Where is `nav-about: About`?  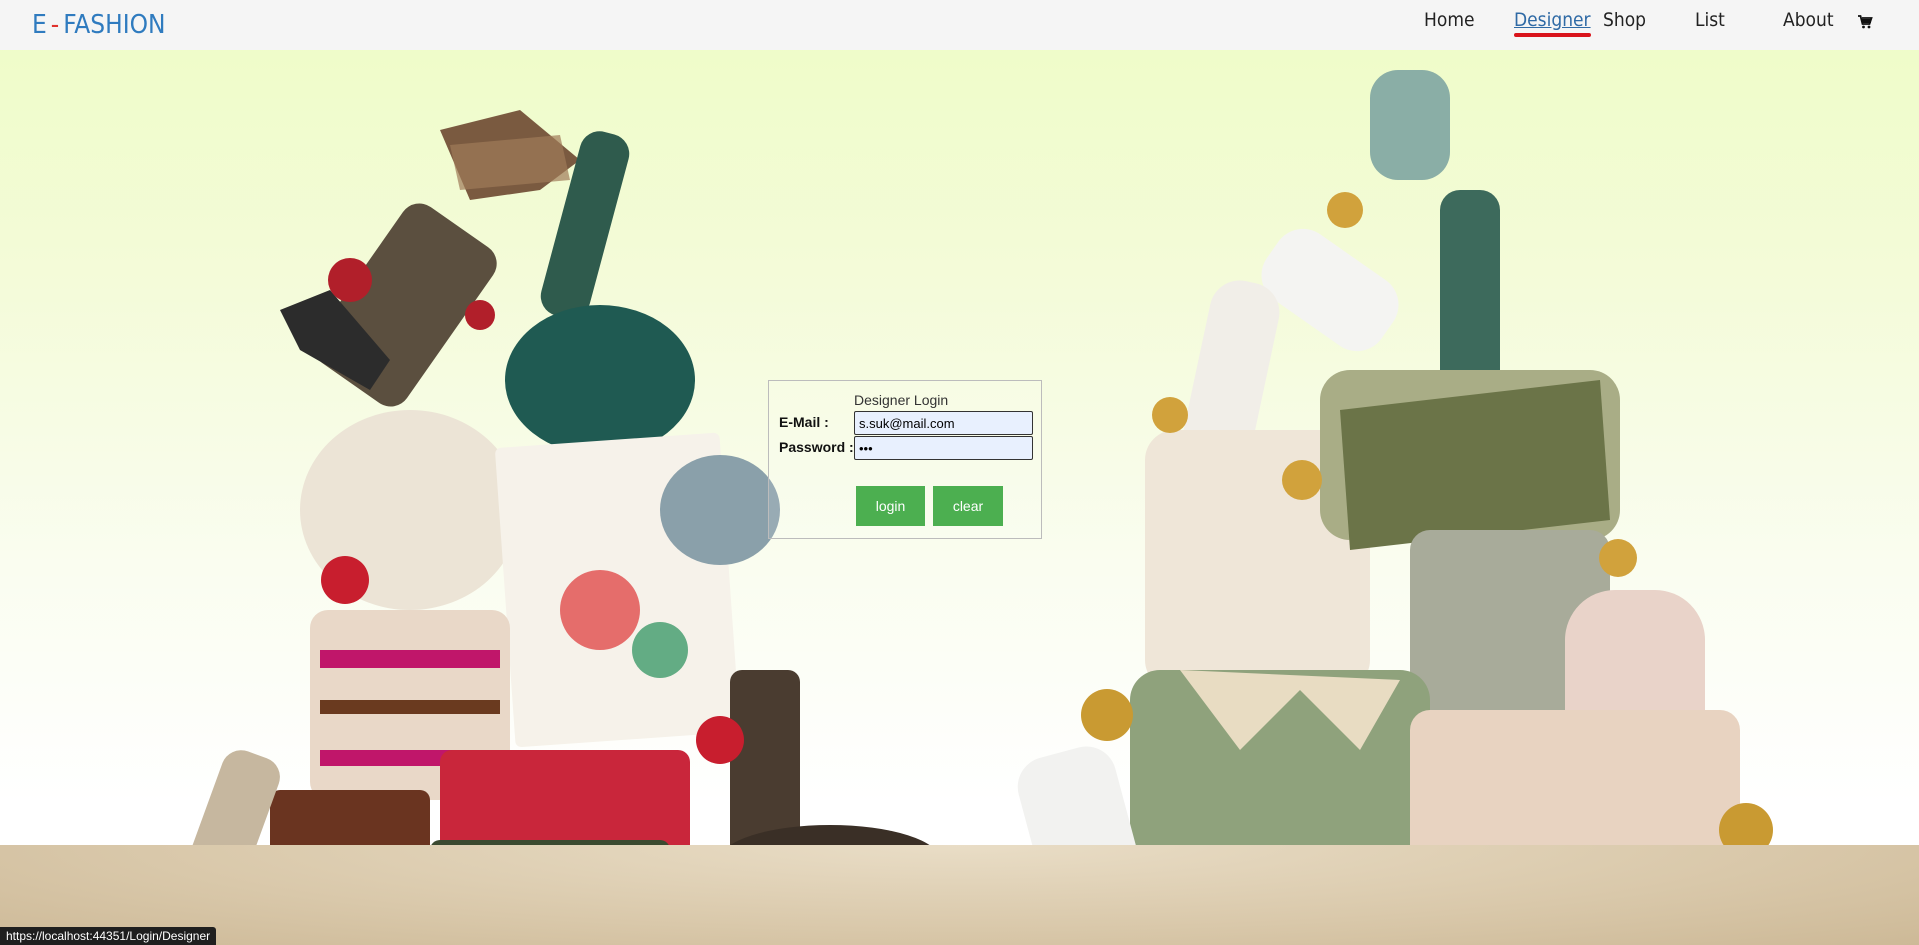
nav-about: About is located at coordinates (1808, 20).